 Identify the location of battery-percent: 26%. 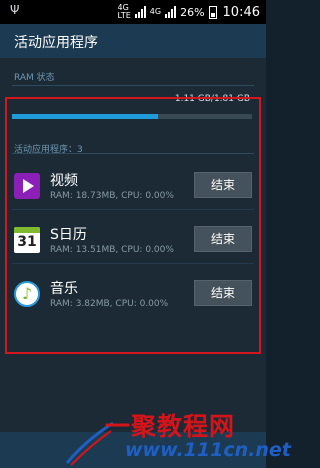
(192, 12).